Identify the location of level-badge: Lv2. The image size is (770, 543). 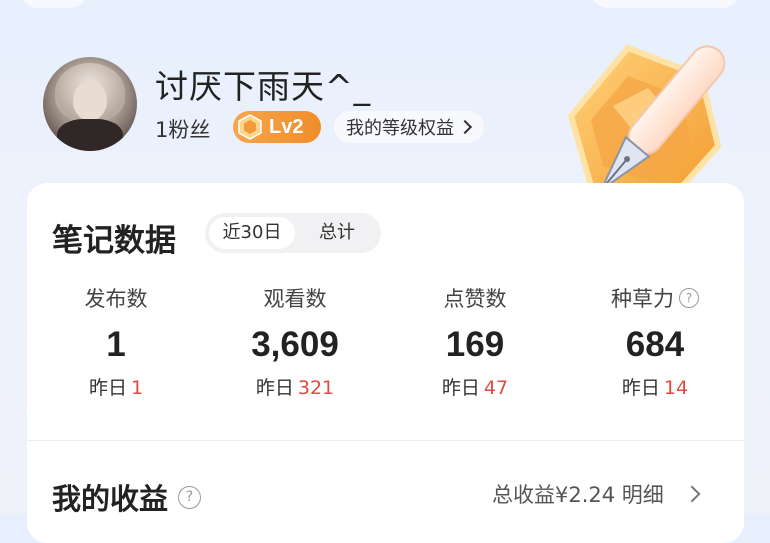
(277, 127).